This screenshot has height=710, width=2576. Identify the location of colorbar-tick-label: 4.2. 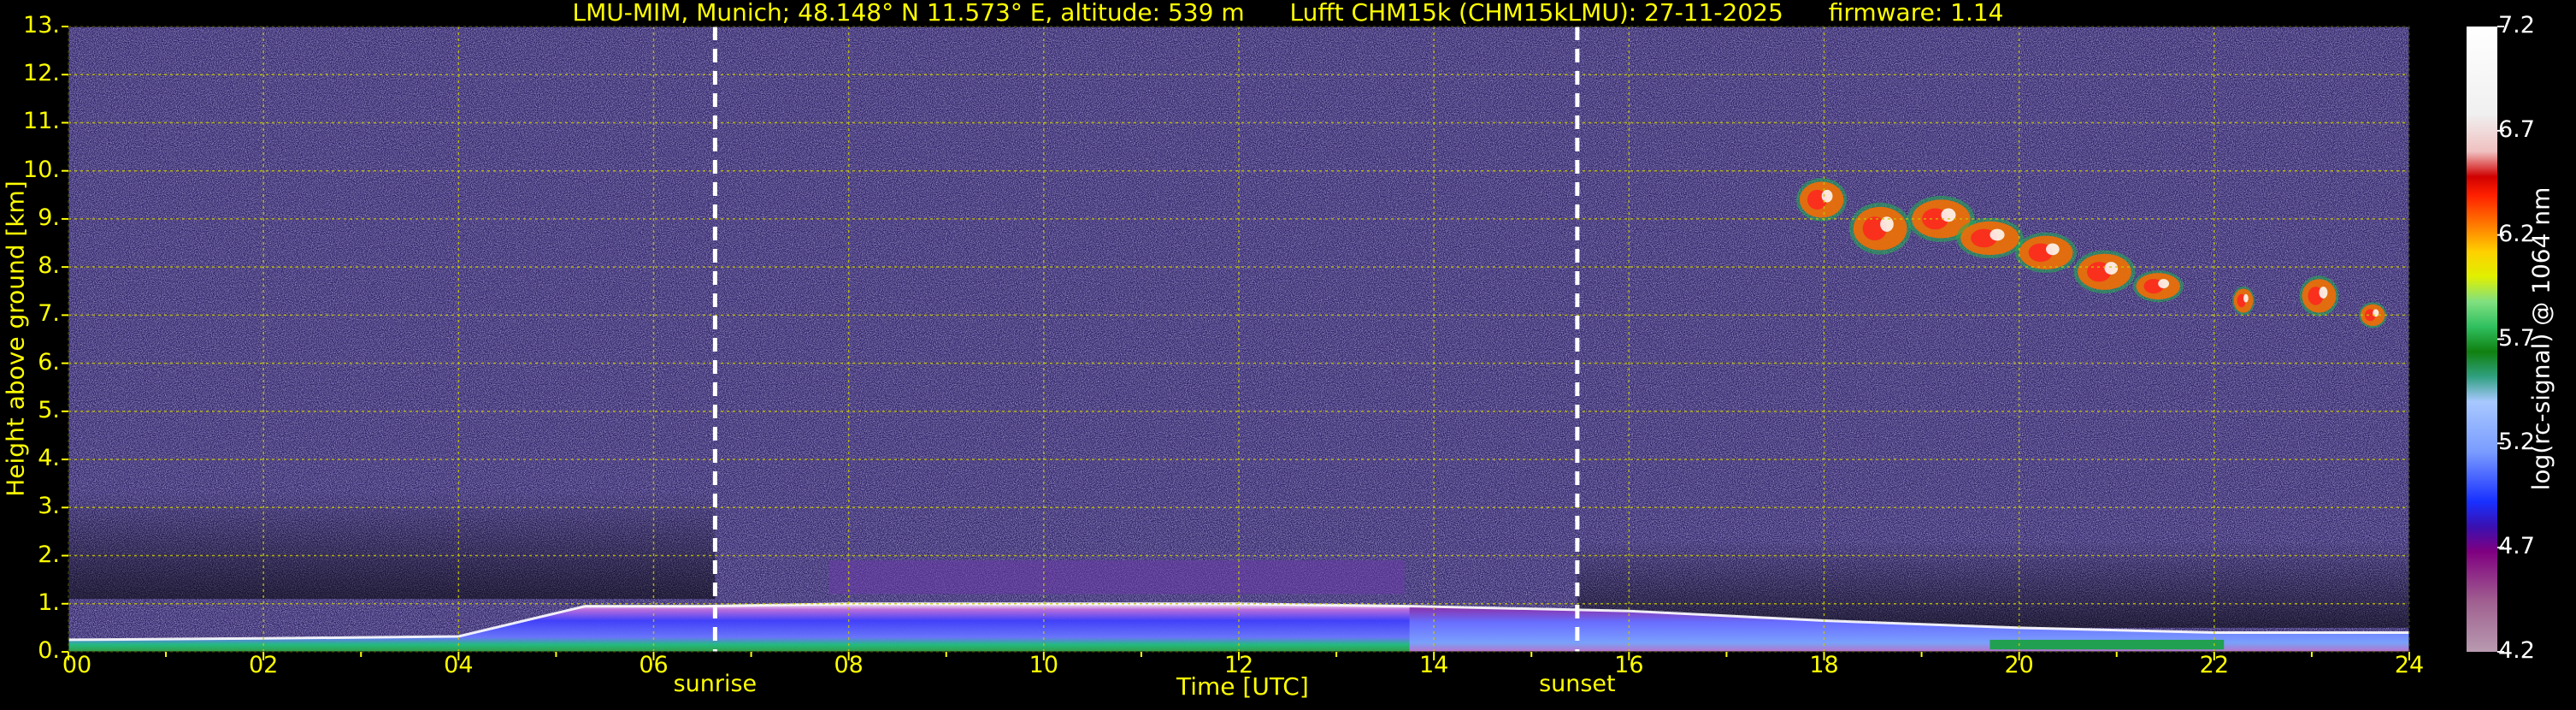
(2516, 650).